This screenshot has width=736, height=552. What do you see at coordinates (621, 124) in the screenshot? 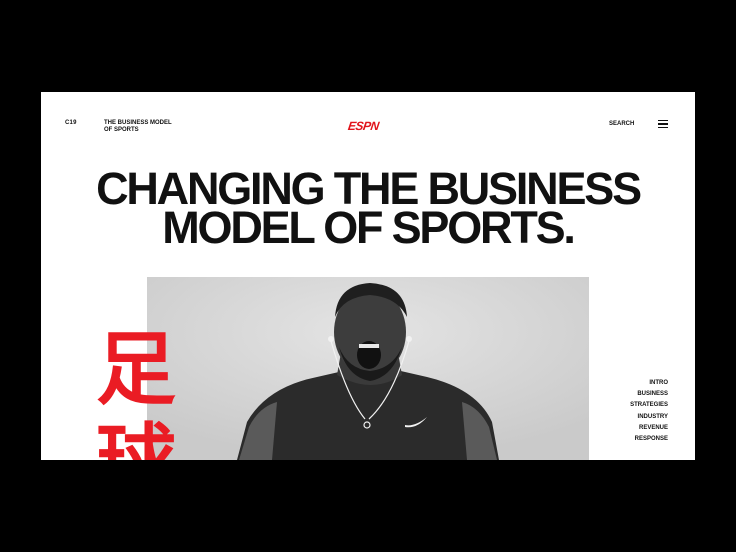
I see `search-link: SEARCH` at bounding box center [621, 124].